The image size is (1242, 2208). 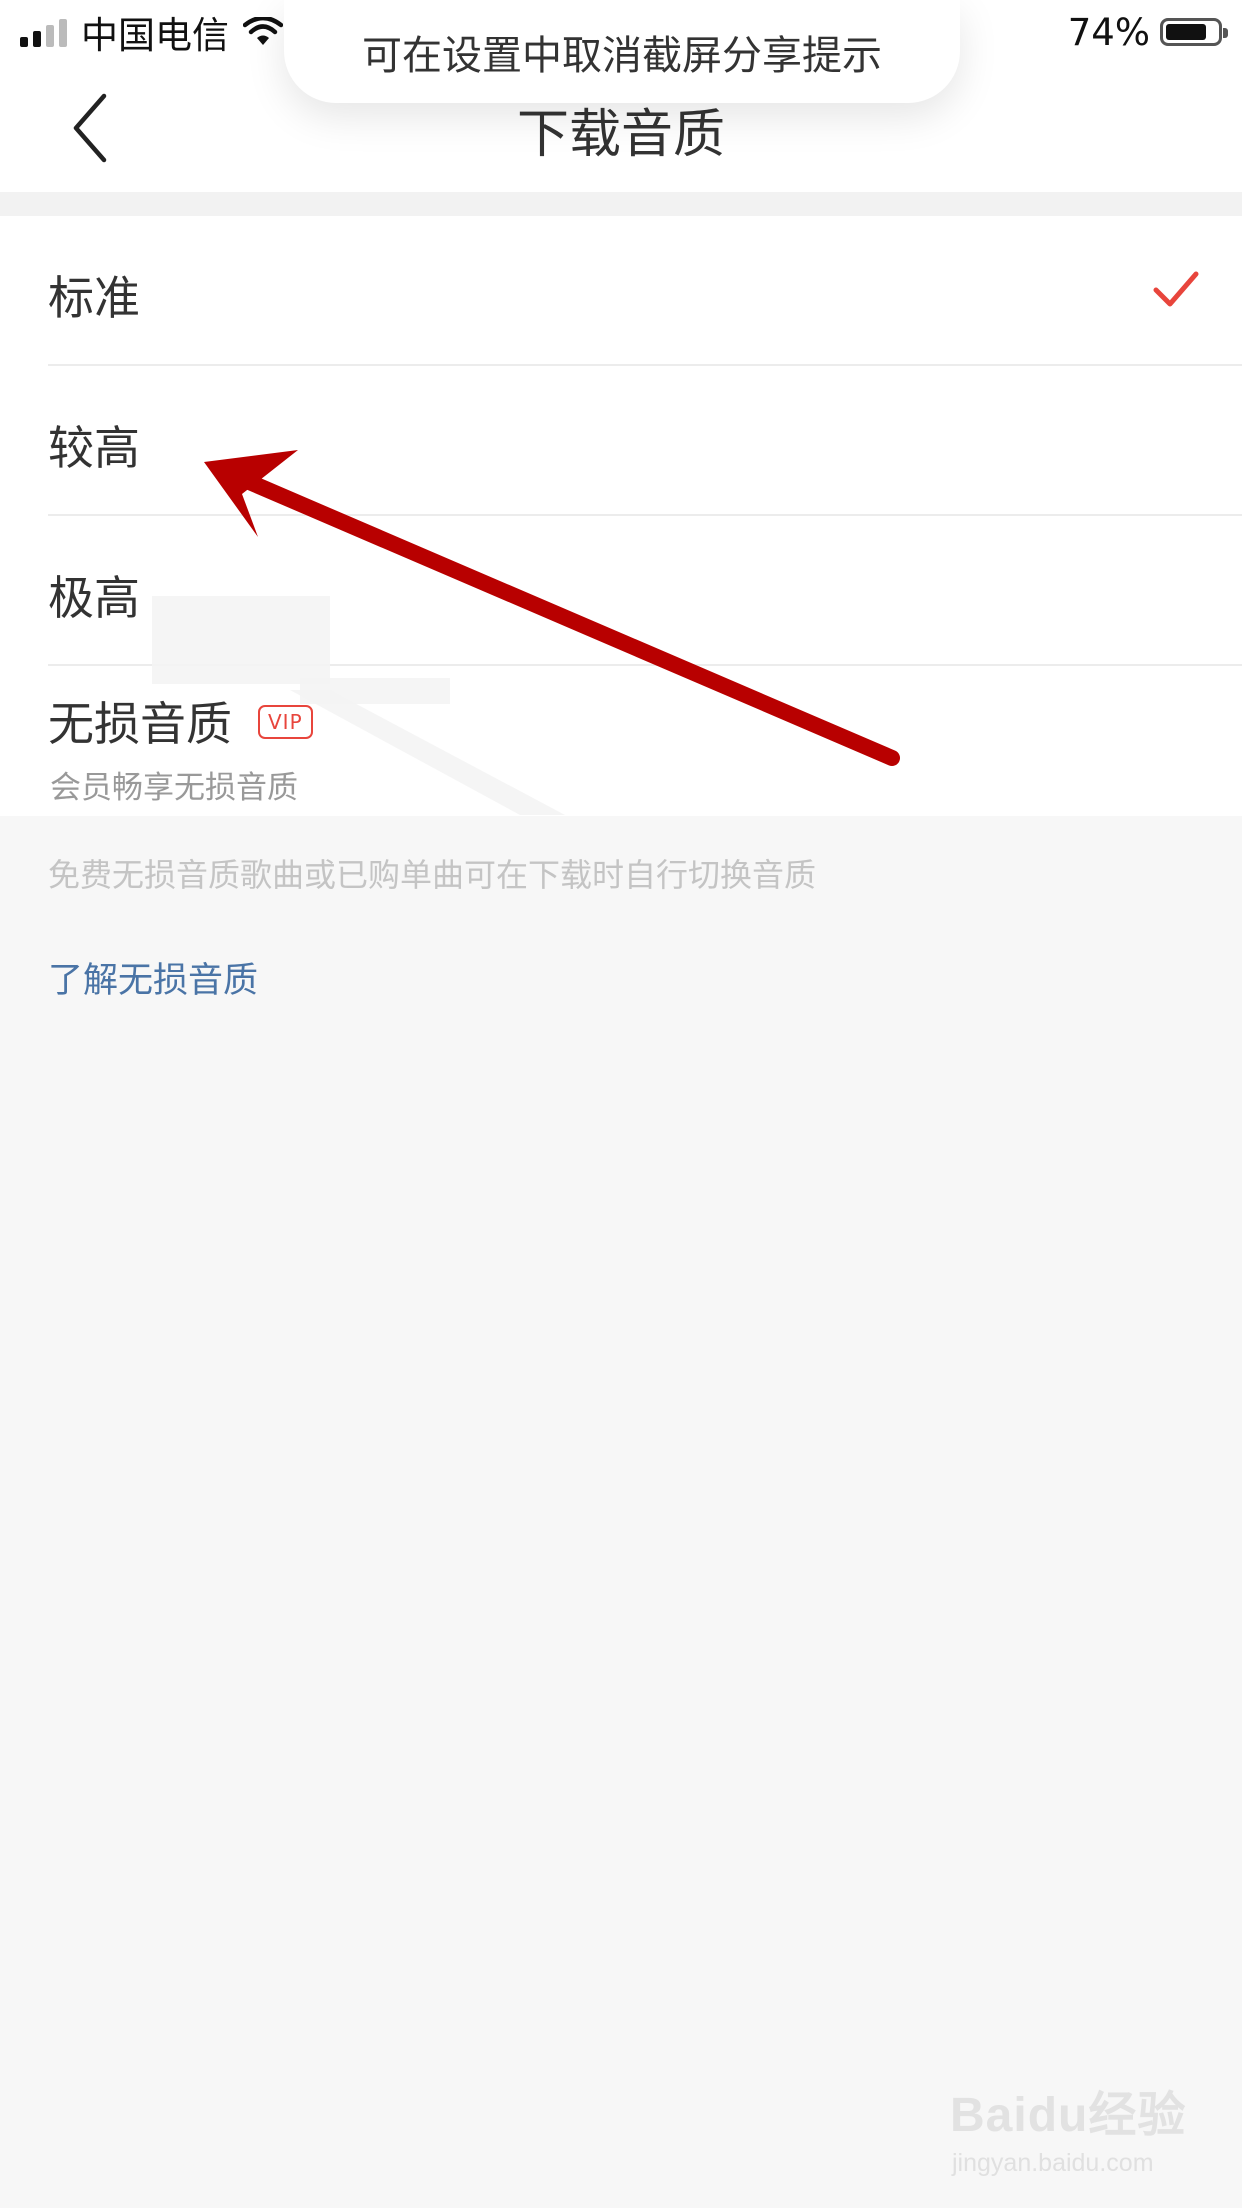 I want to click on option-high: 较高, so click(x=621, y=441).